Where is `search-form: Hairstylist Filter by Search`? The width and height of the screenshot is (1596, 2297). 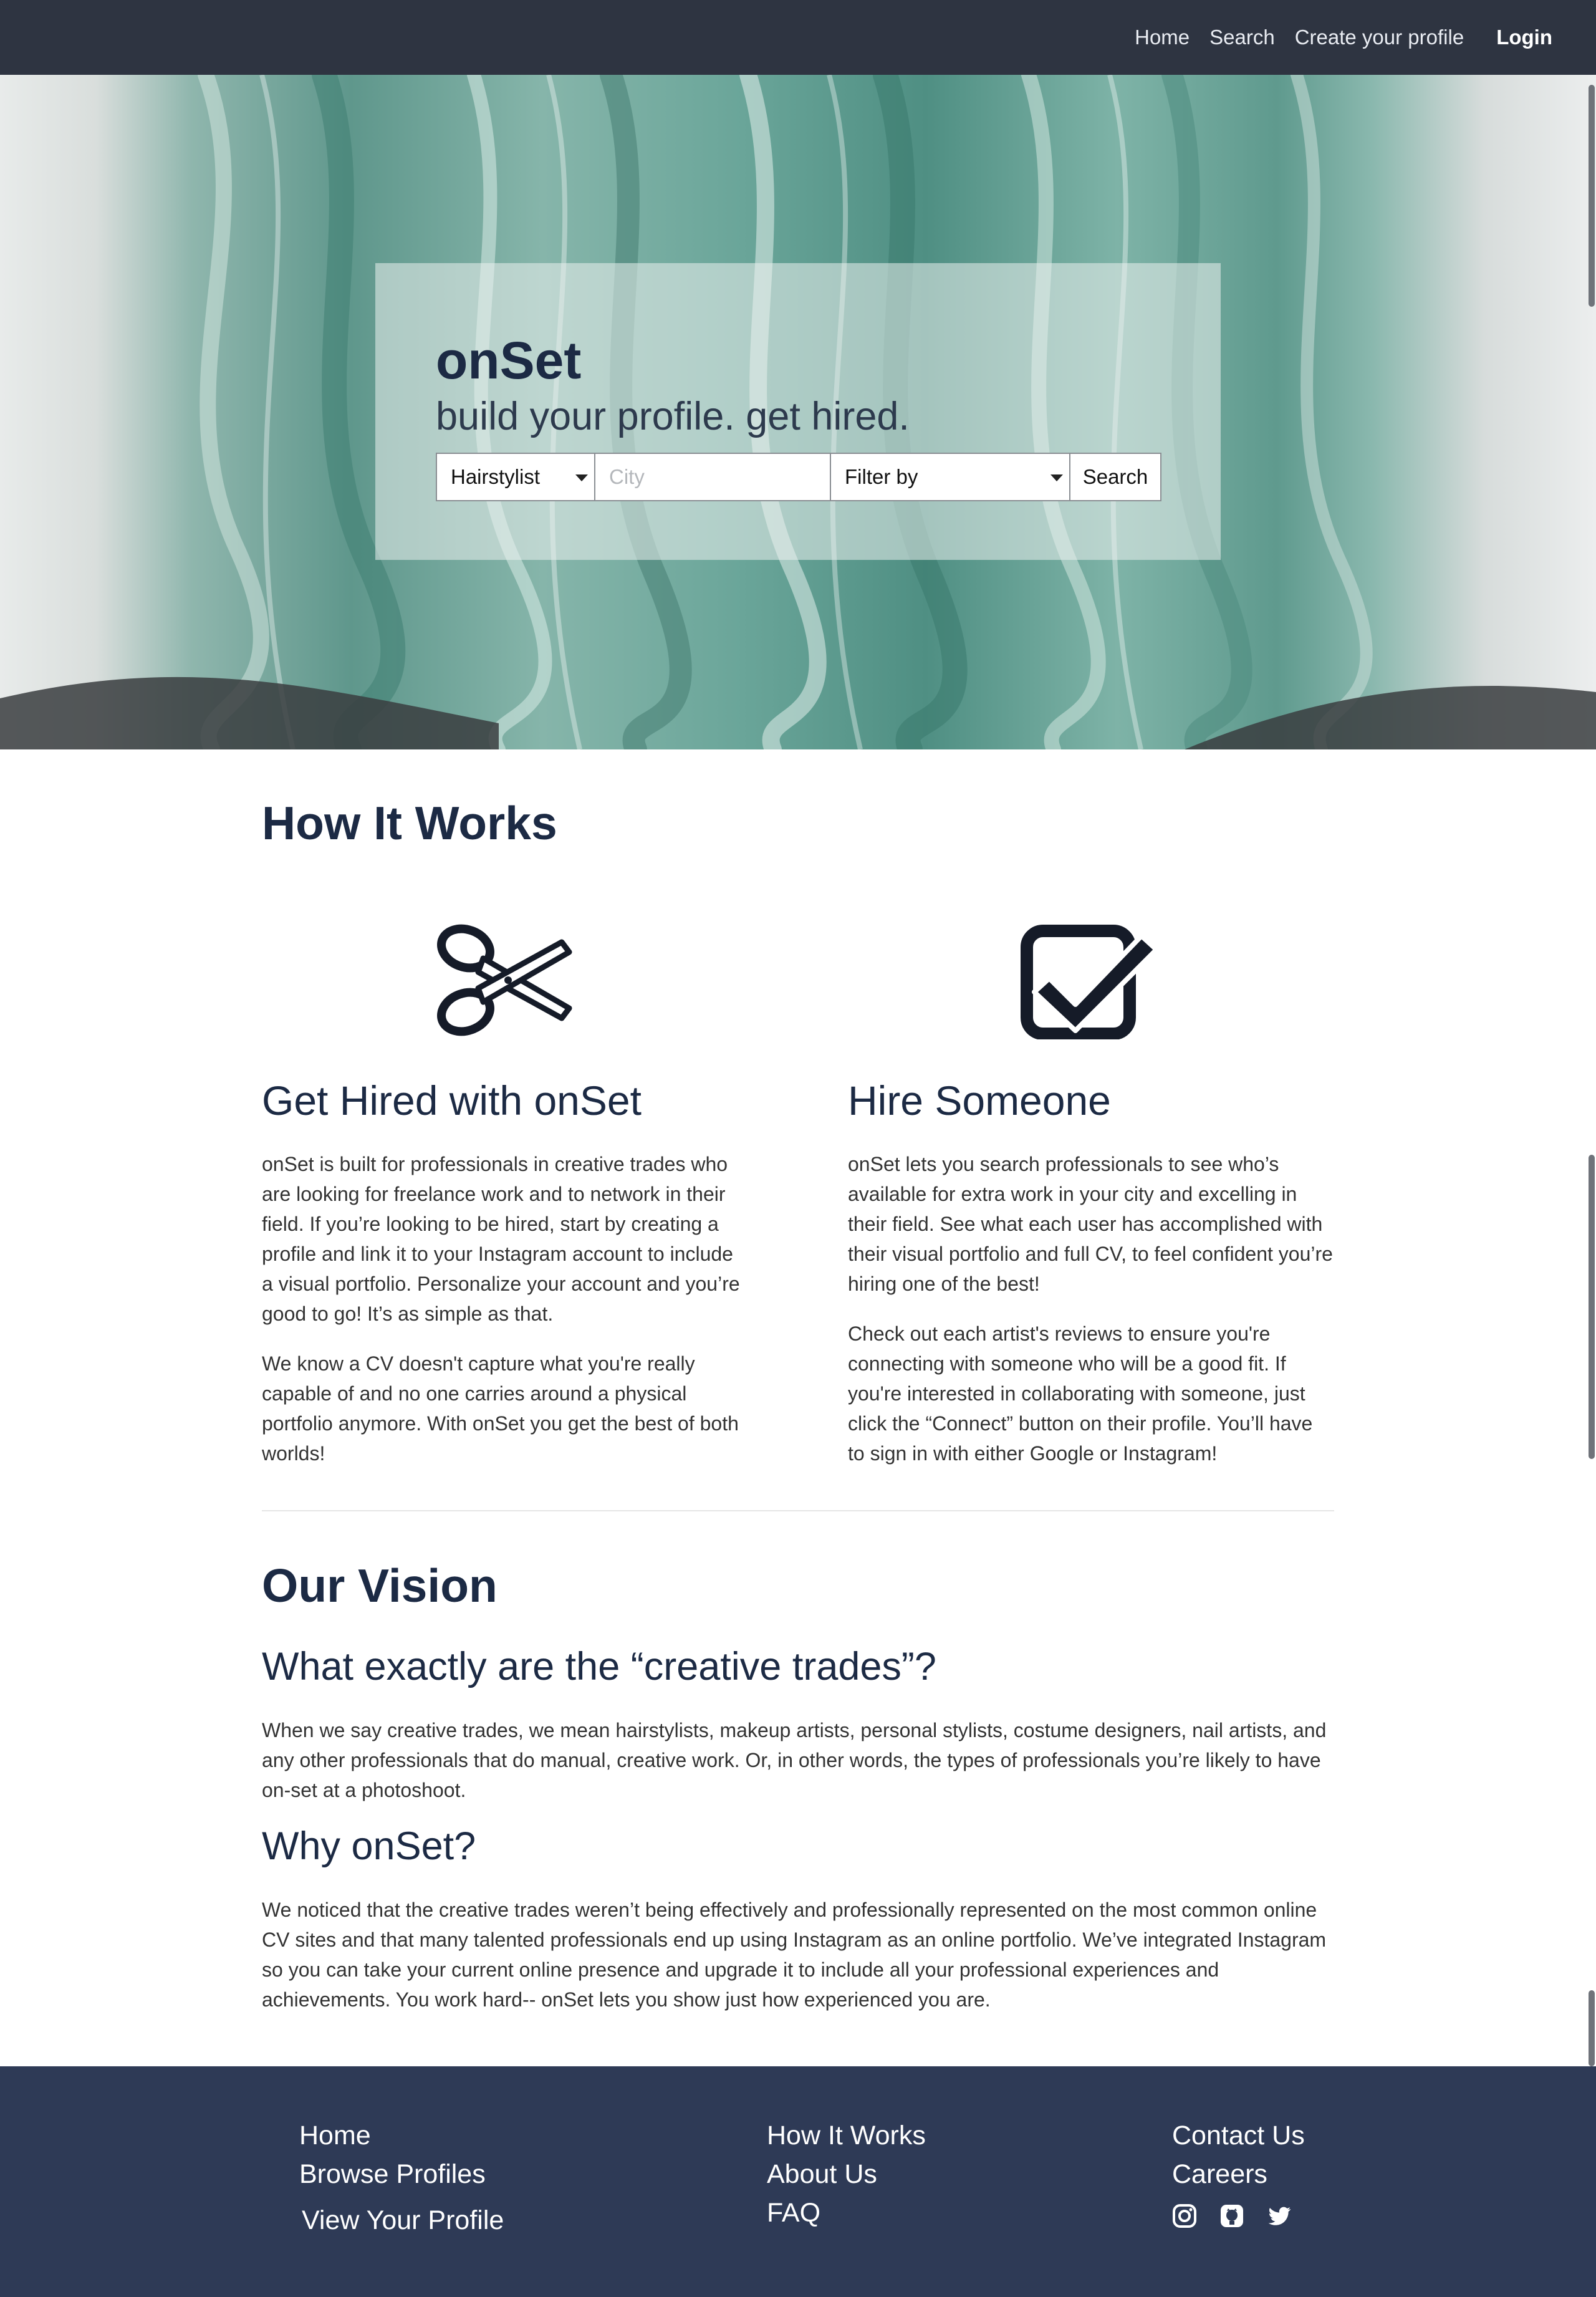
search-form: Hairstylist Filter by Search is located at coordinates (798, 477).